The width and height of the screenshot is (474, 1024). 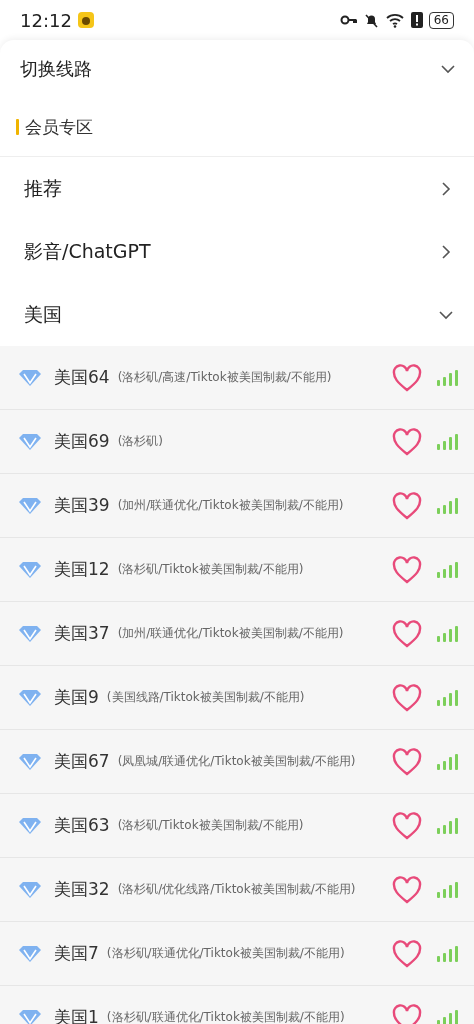 I want to click on server-note: (美国线路/Tiktok被美国制裁/不能用), so click(x=206, y=697).